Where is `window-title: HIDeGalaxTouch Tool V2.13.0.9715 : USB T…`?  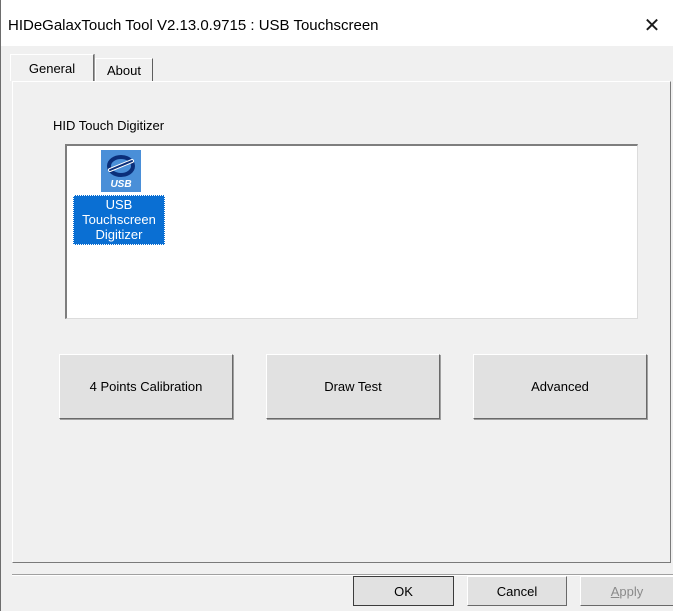 window-title: HIDeGalaxTouch Tool V2.13.0.9715 : USB T… is located at coordinates (193, 25).